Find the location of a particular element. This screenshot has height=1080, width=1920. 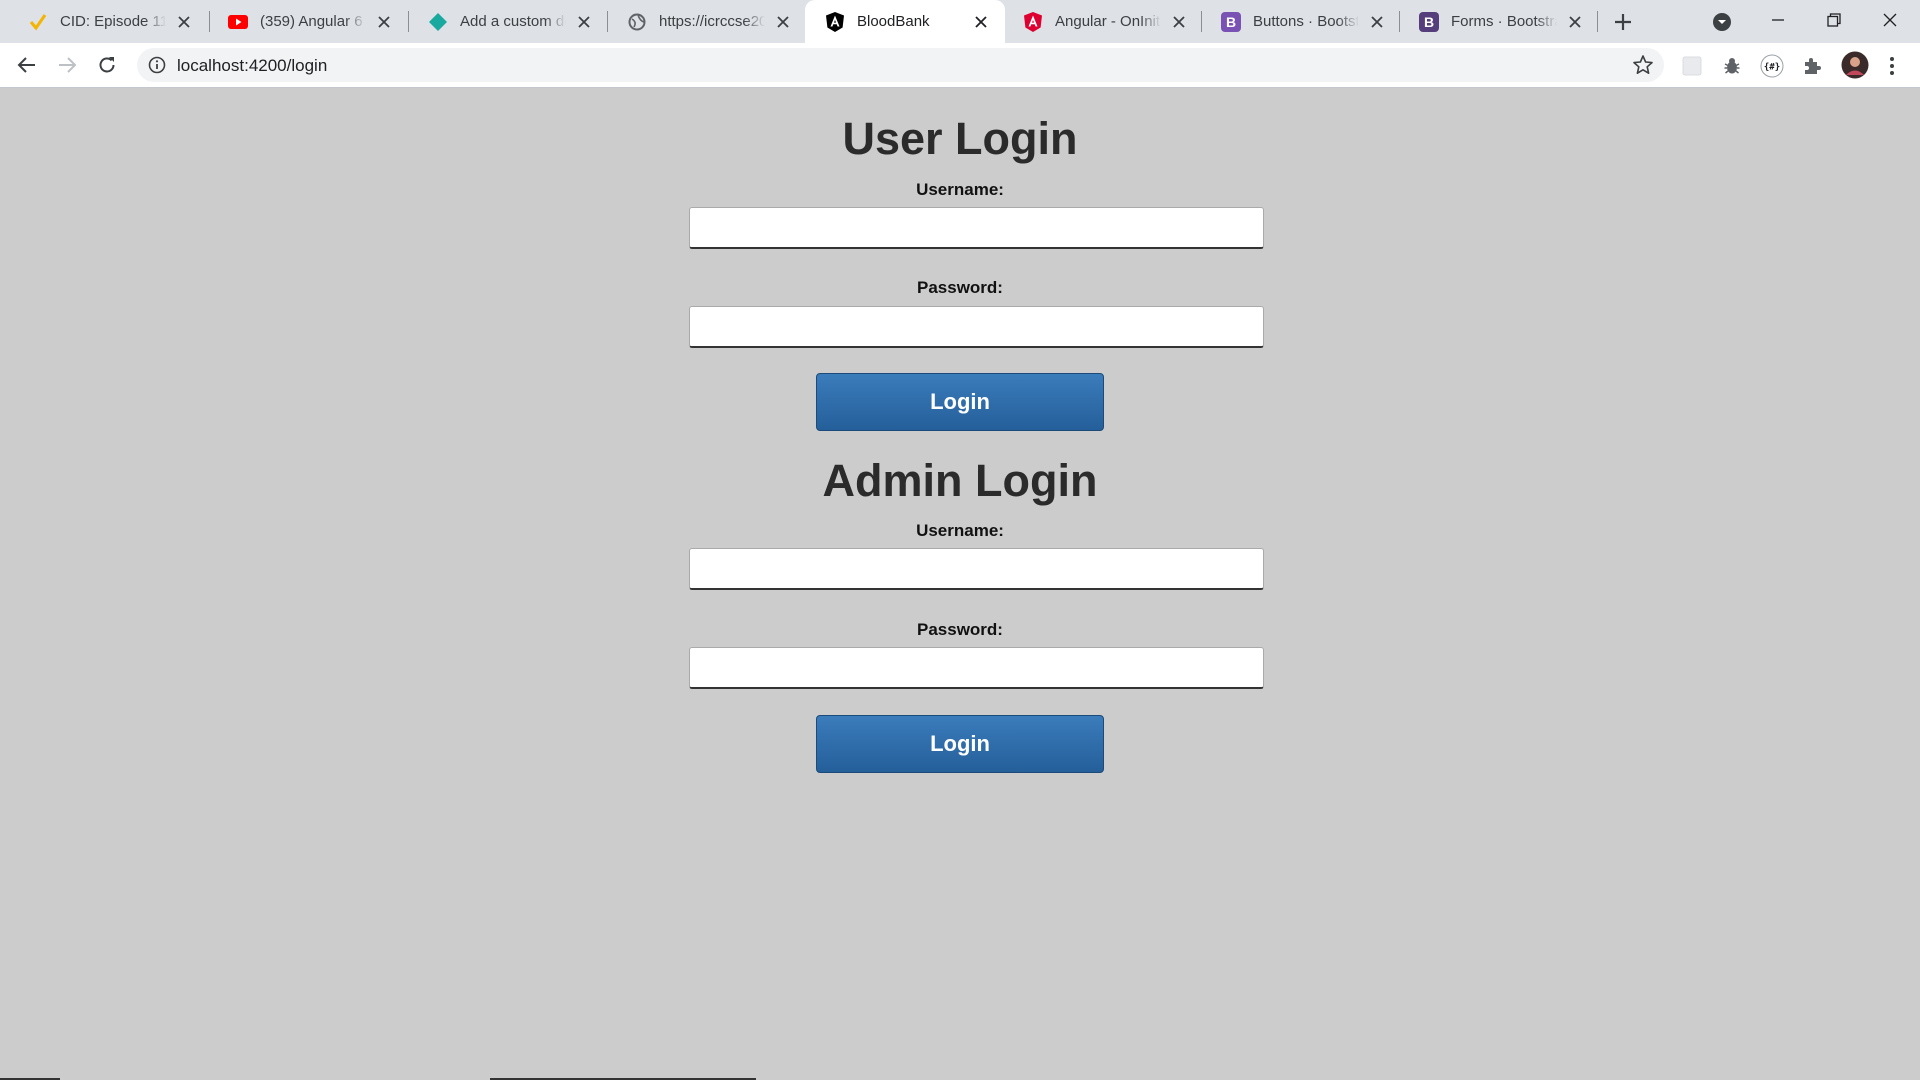

more-menu-icon is located at coordinates (1892, 66).